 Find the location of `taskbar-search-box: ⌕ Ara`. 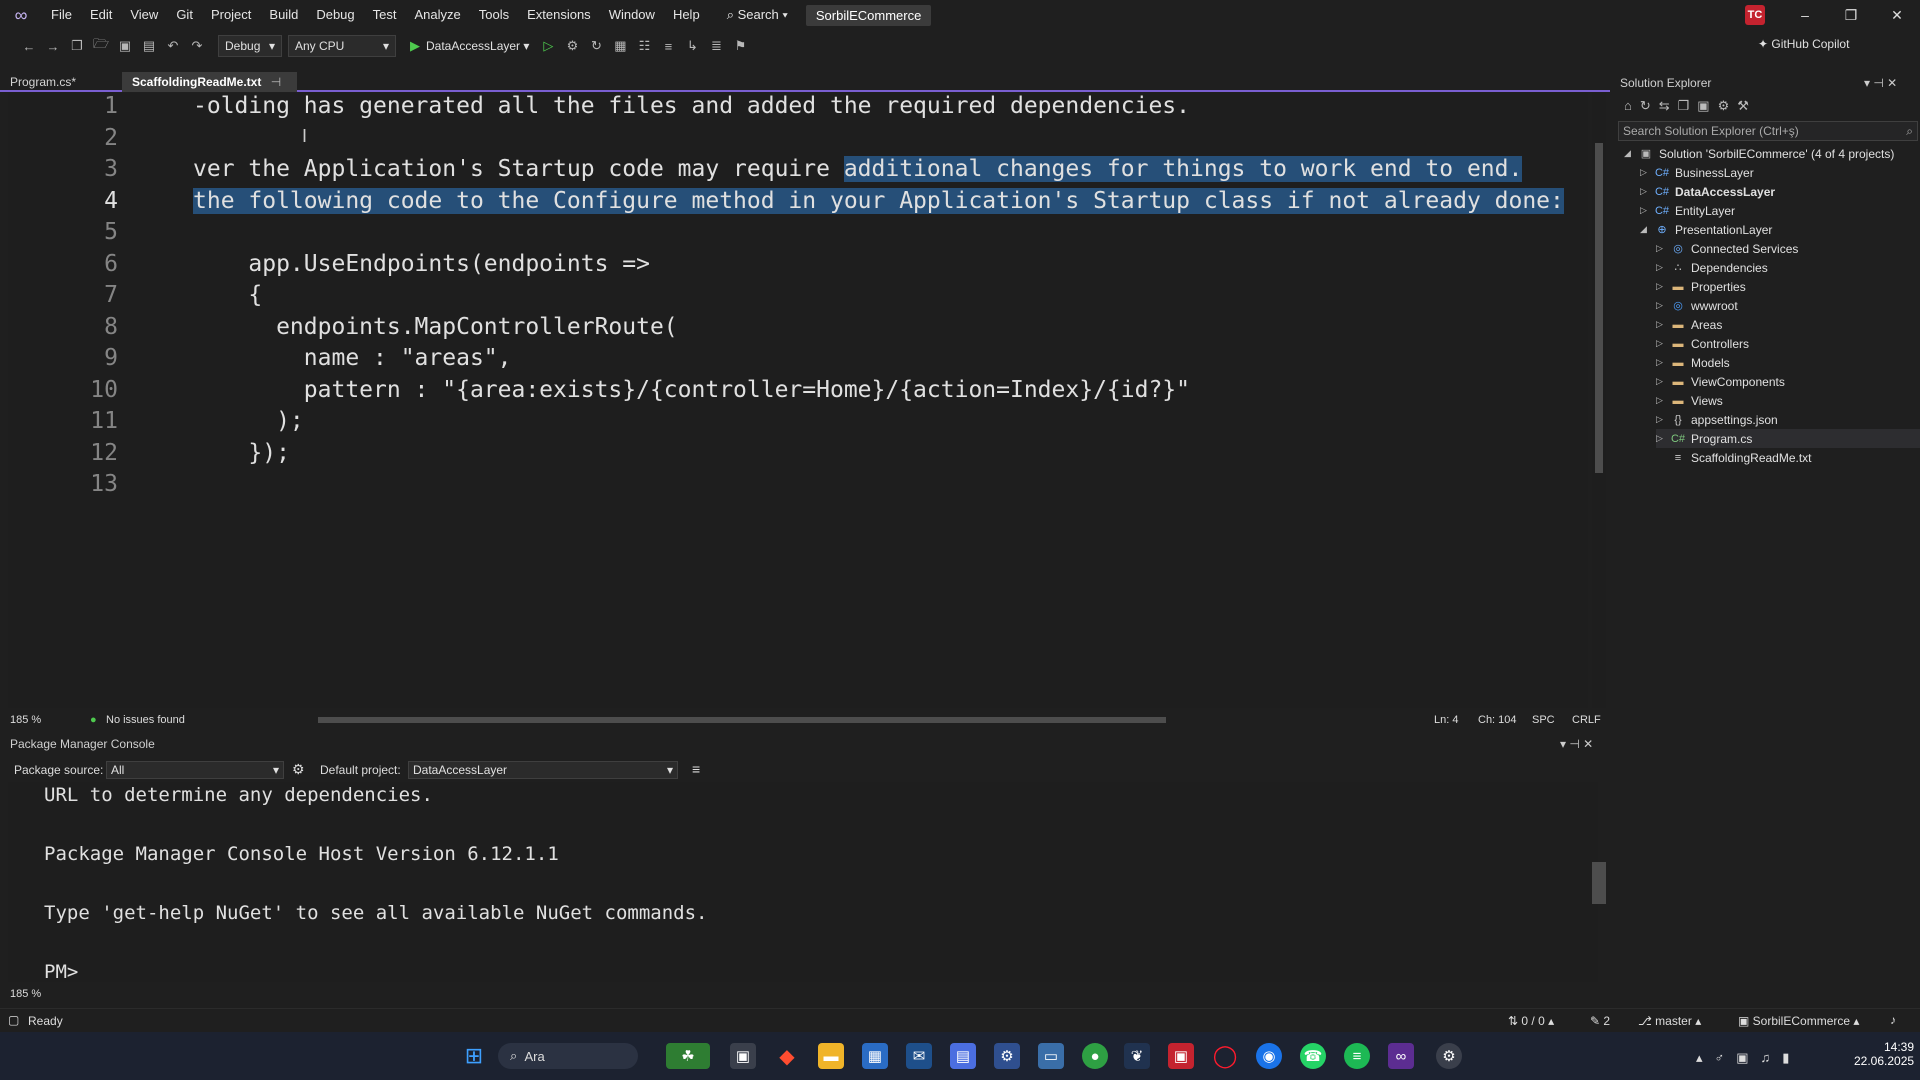

taskbar-search-box: ⌕ Ara is located at coordinates (568, 1056).